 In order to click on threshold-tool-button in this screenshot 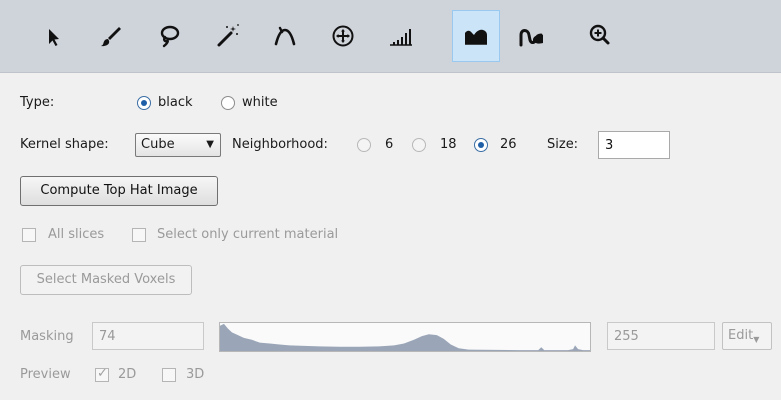, I will do `click(401, 36)`.